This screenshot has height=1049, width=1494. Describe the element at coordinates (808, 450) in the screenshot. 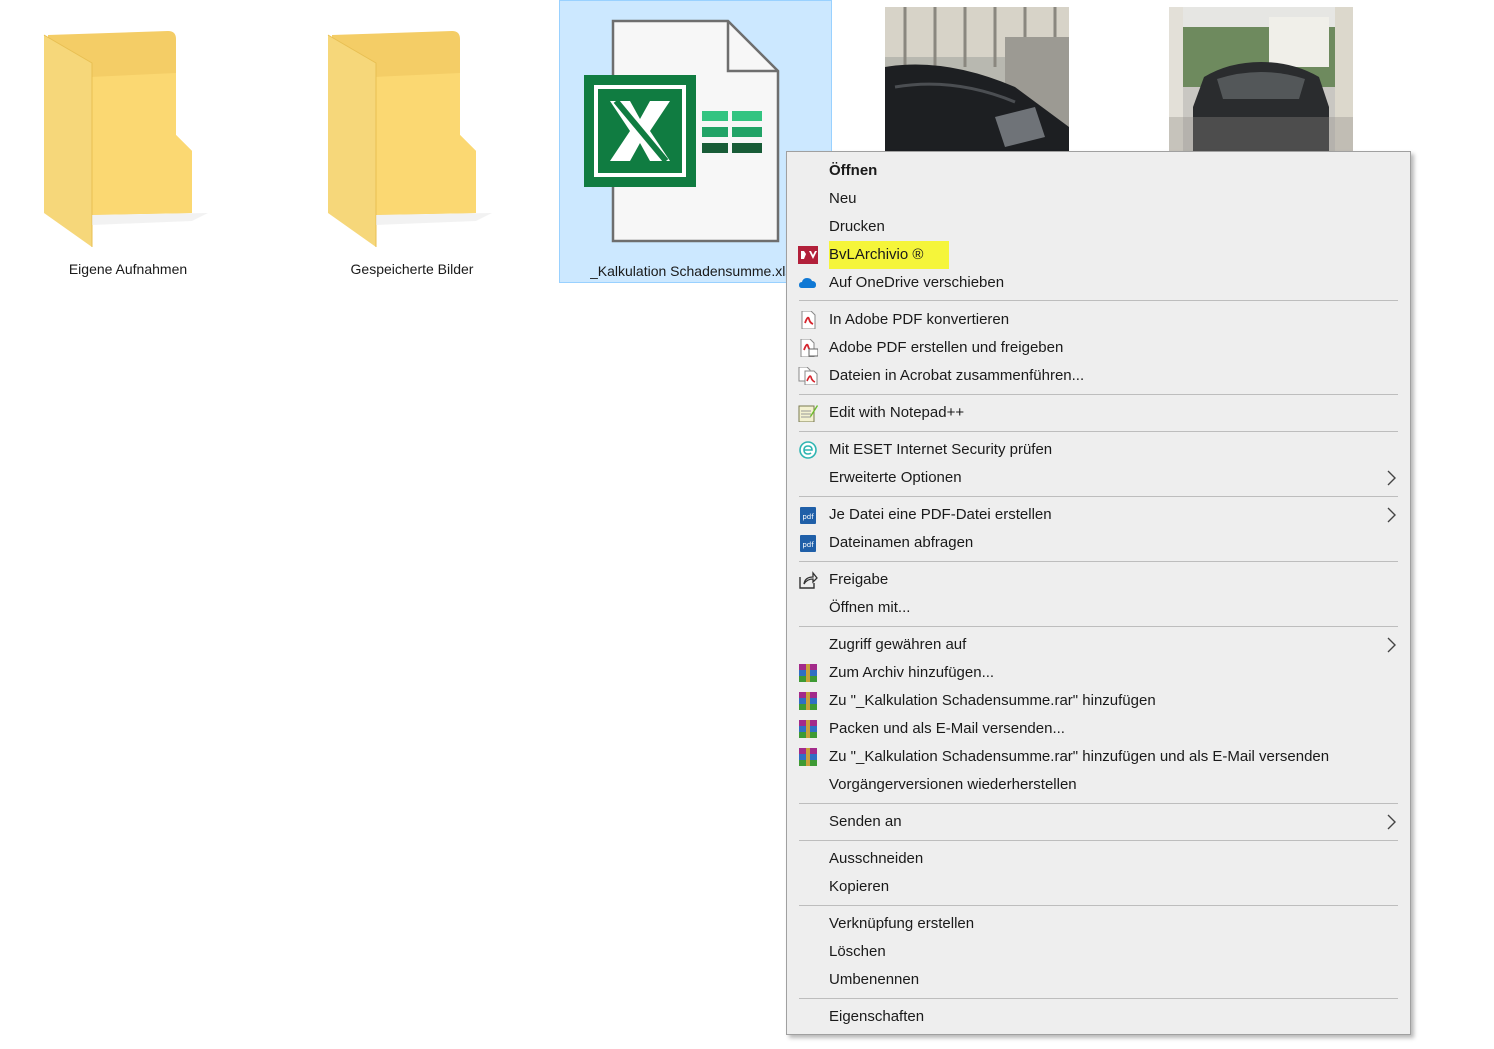

I see `eset-icon` at that location.